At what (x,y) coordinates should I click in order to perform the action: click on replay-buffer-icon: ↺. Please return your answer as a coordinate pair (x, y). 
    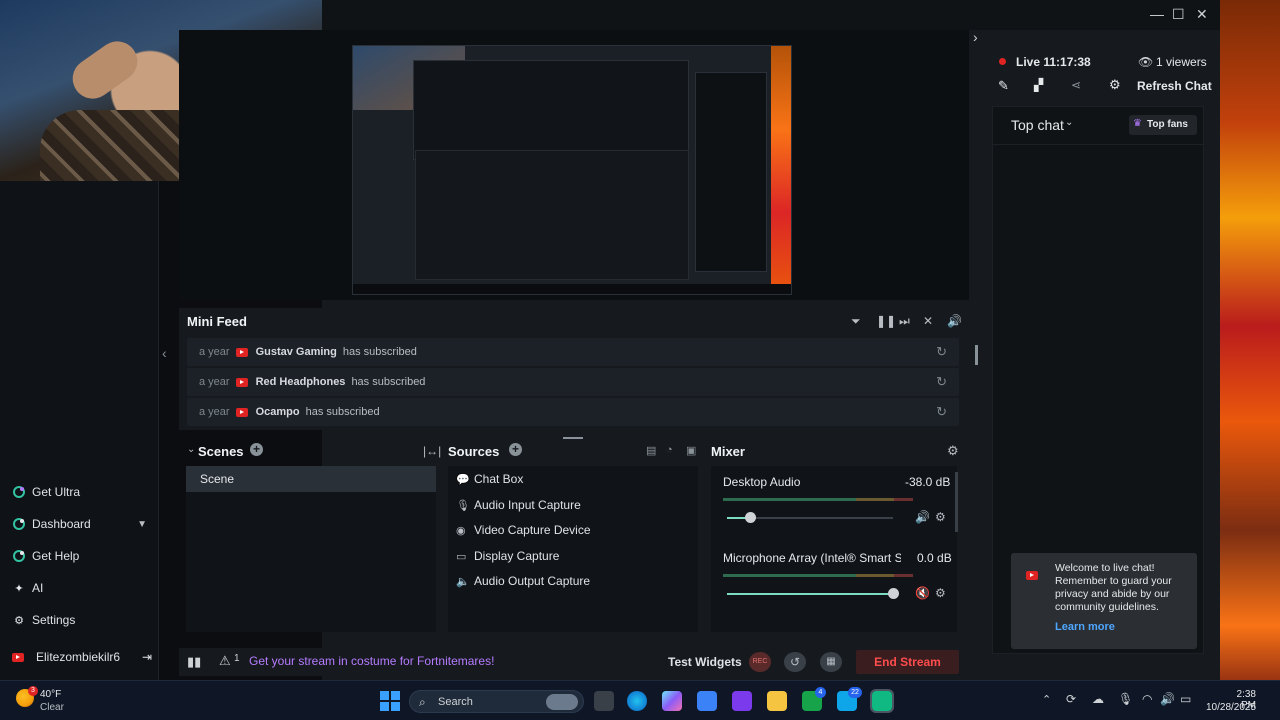
    Looking at the image, I should click on (795, 662).